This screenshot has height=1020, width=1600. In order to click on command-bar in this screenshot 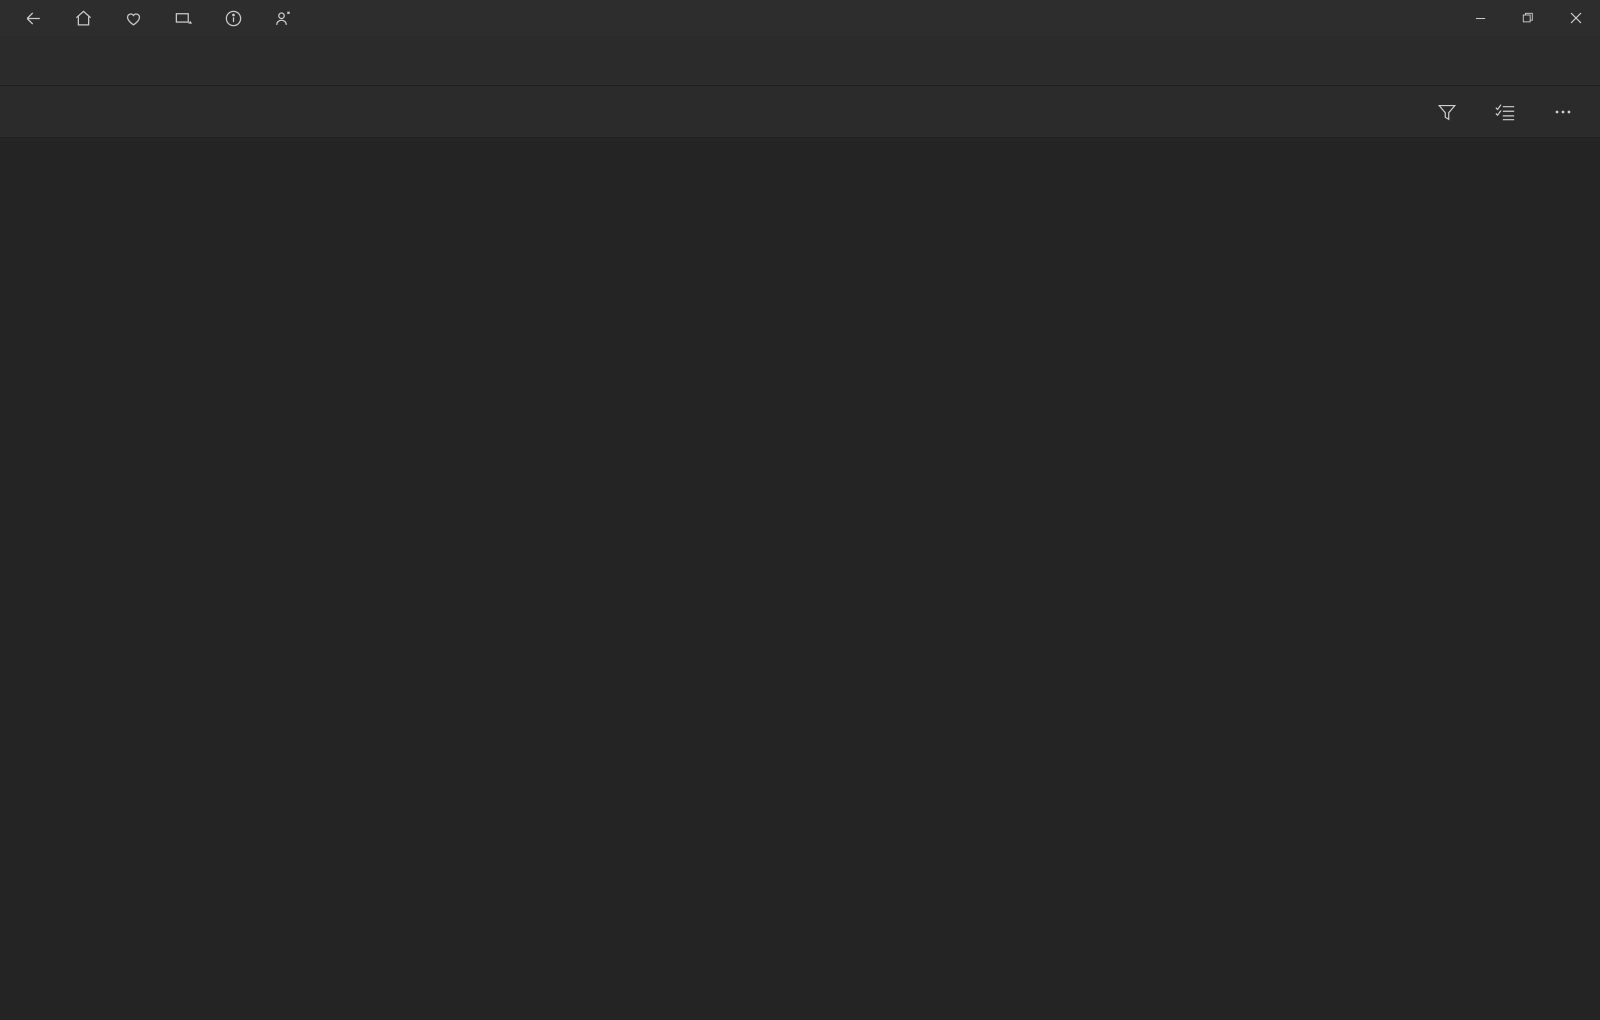, I will do `click(800, 112)`.